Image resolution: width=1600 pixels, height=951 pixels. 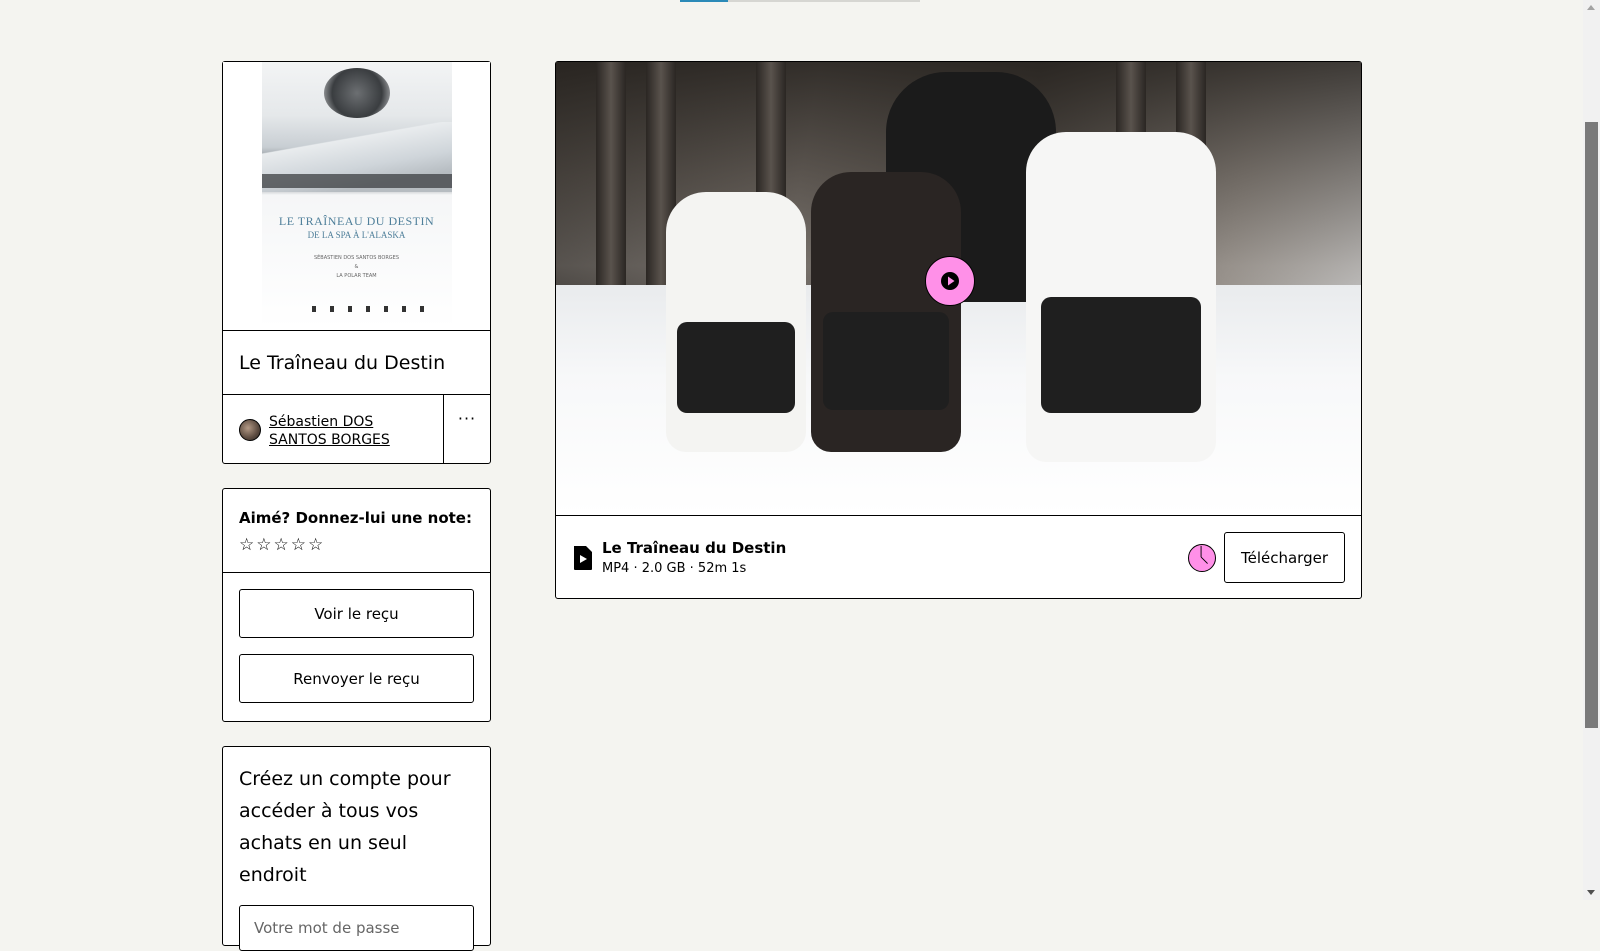 I want to click on file-name: Le Traîneau du Destin, so click(x=694, y=548).